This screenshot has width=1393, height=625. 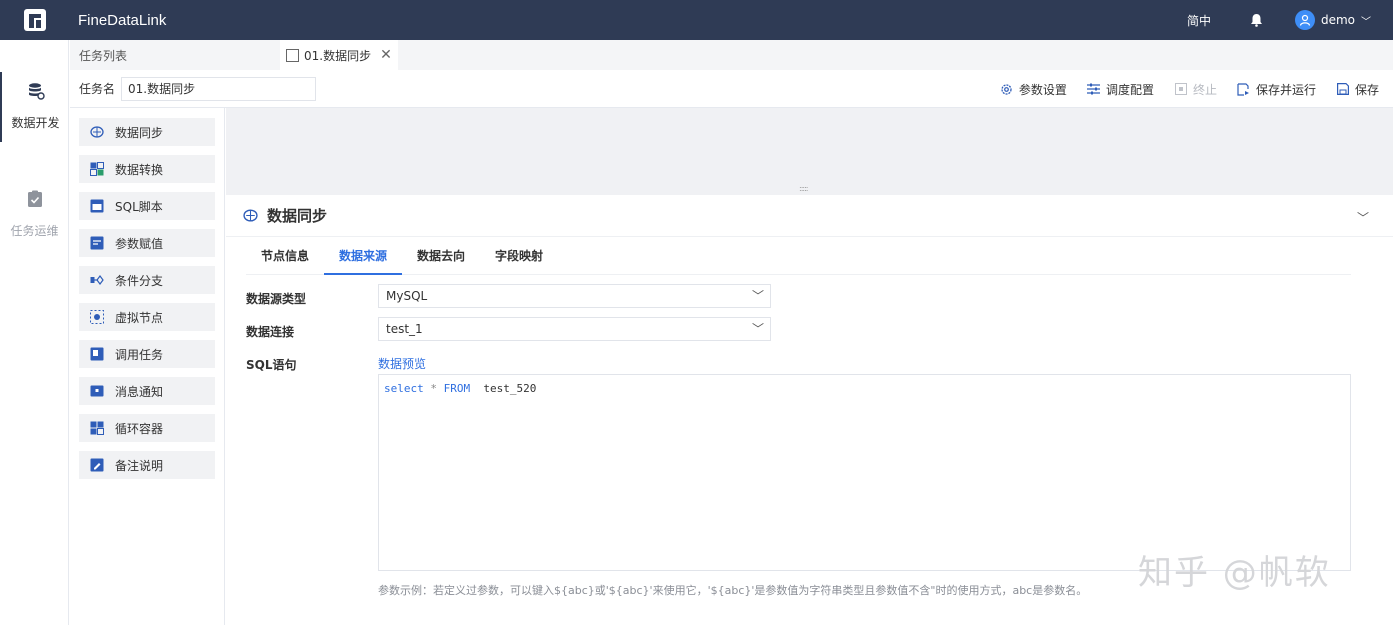 I want to click on palette-label: 数据同步, so click(x=139, y=132).